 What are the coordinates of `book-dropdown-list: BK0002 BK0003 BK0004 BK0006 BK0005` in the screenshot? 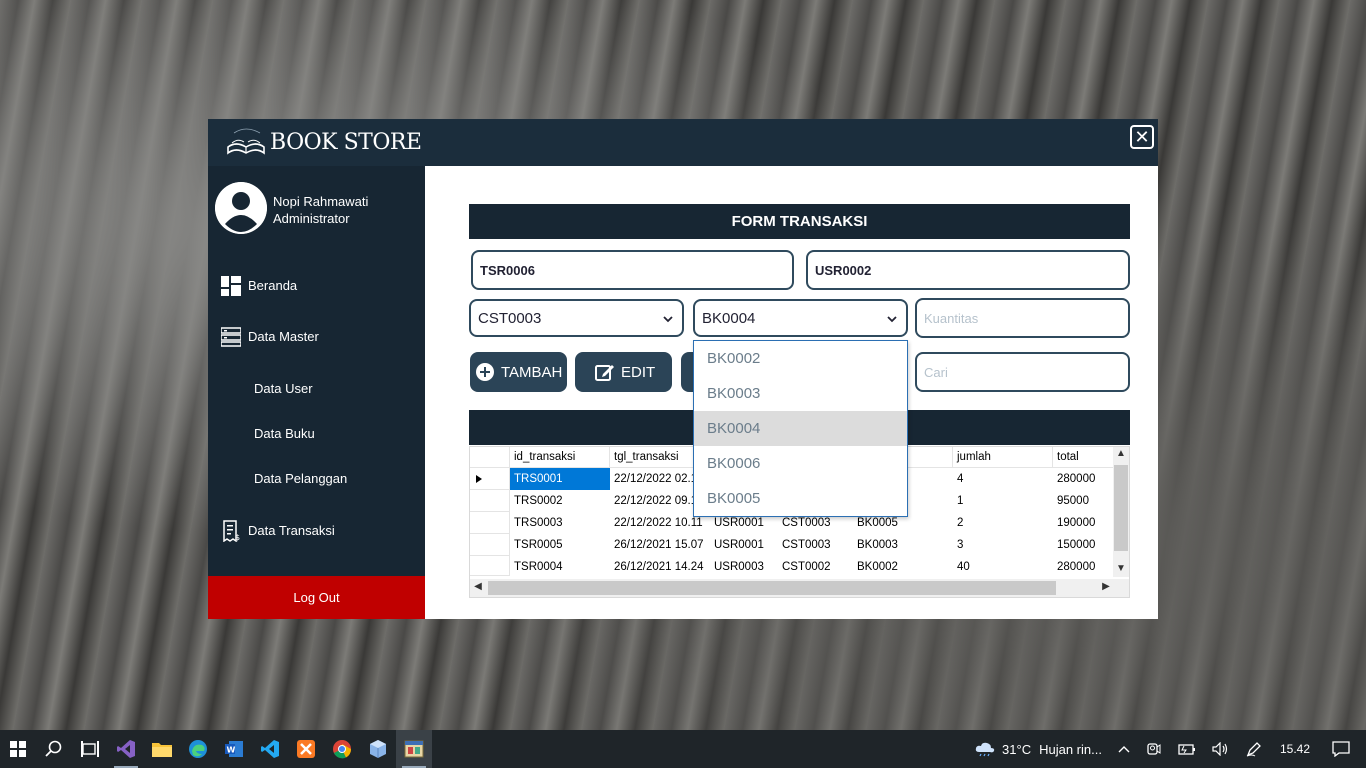 It's located at (800, 428).